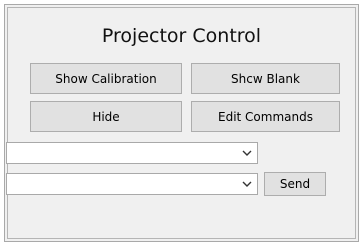  Describe the element at coordinates (181, 36) in the screenshot. I see `page-title: Projector Control` at that location.